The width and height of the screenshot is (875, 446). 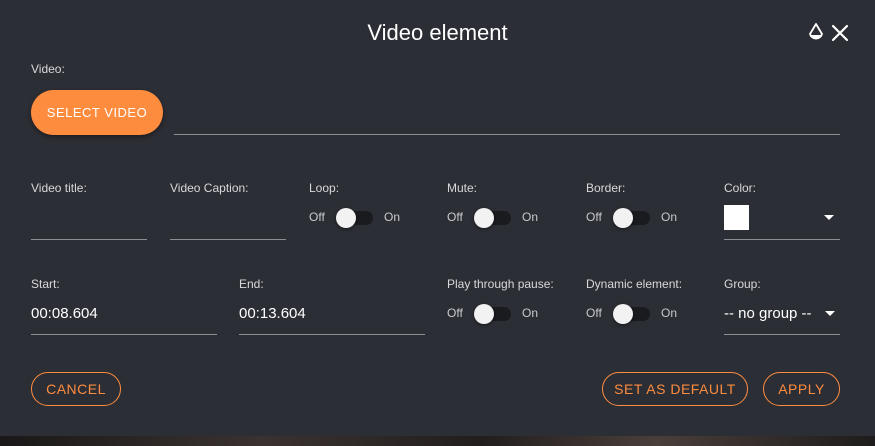 What do you see at coordinates (669, 313) in the screenshot?
I see `dynamic-element-on-label: On` at bounding box center [669, 313].